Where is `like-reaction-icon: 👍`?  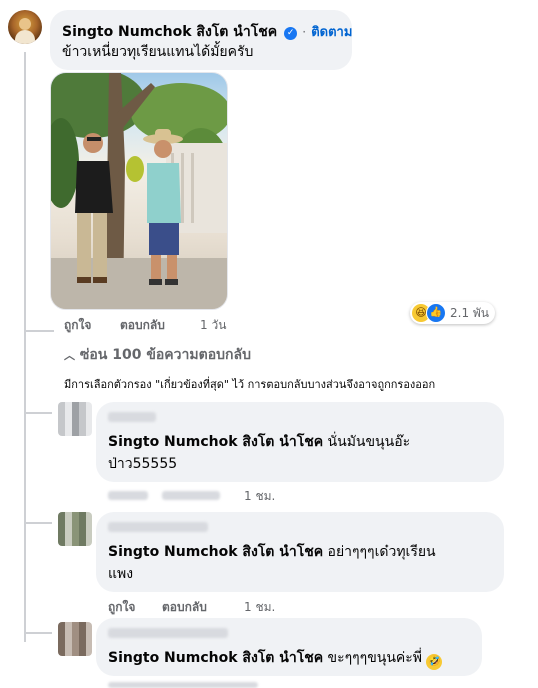 like-reaction-icon: 👍 is located at coordinates (436, 313).